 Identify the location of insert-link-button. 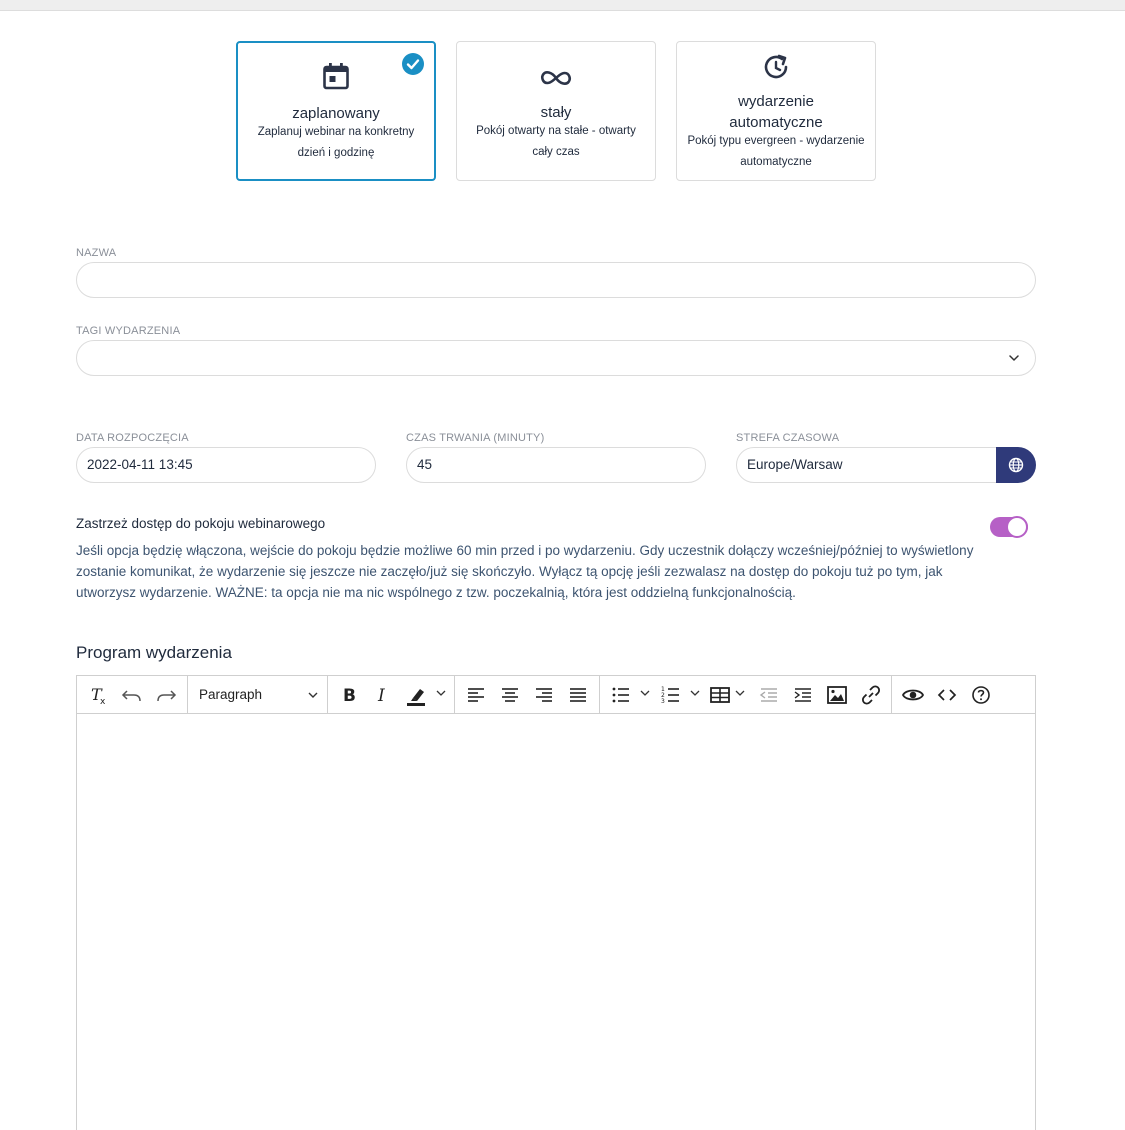
(871, 695).